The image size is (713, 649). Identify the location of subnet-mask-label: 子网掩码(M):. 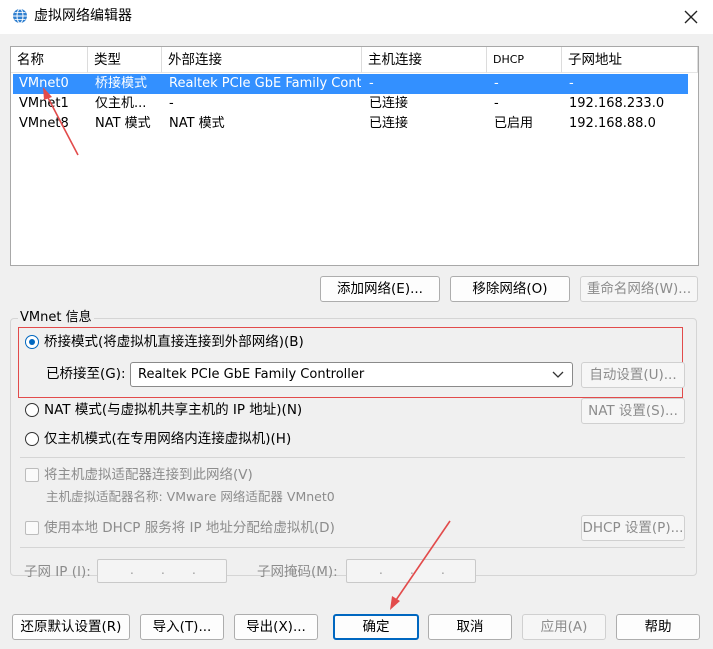
(297, 572).